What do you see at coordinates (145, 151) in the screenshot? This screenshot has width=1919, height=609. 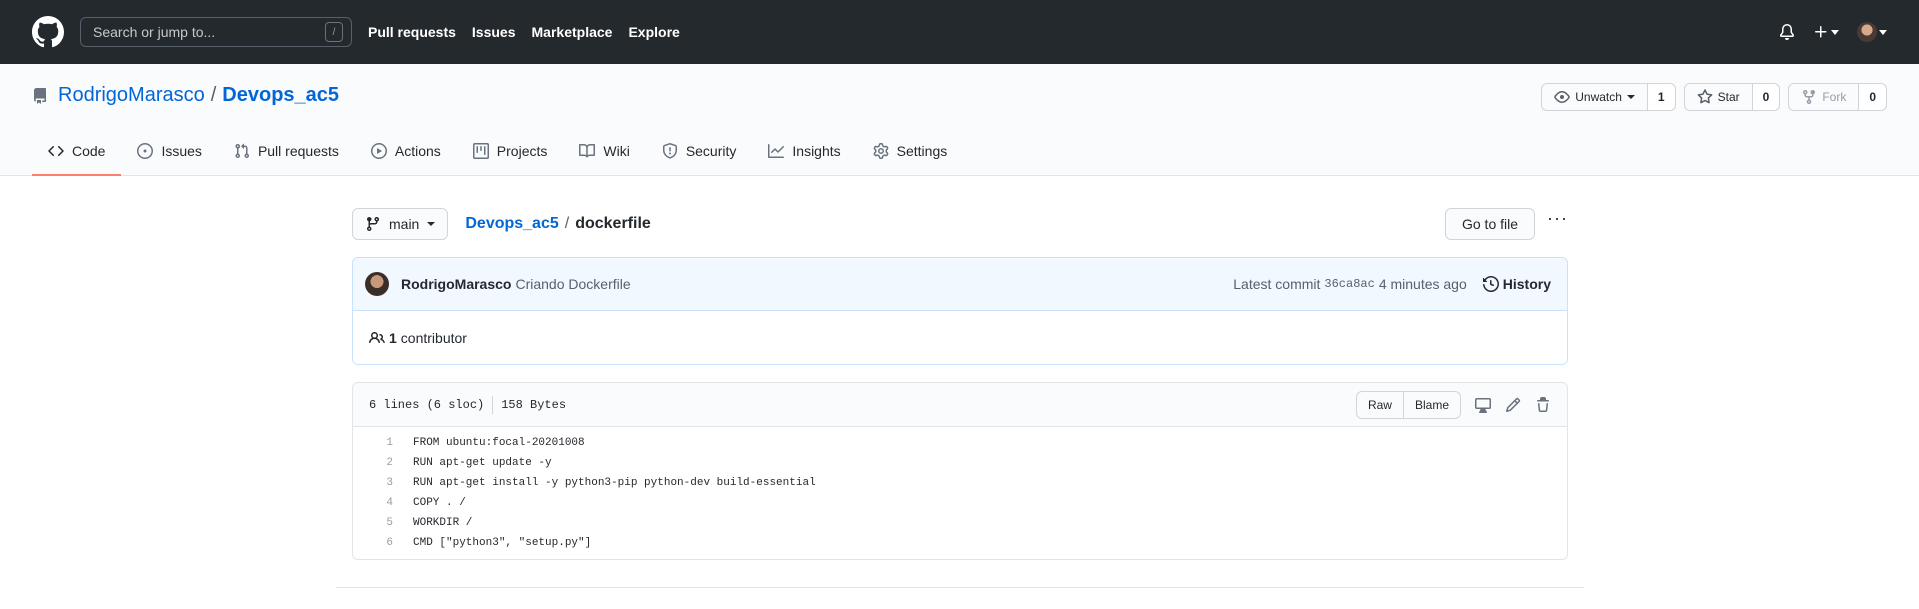 I see `issue-icon` at bounding box center [145, 151].